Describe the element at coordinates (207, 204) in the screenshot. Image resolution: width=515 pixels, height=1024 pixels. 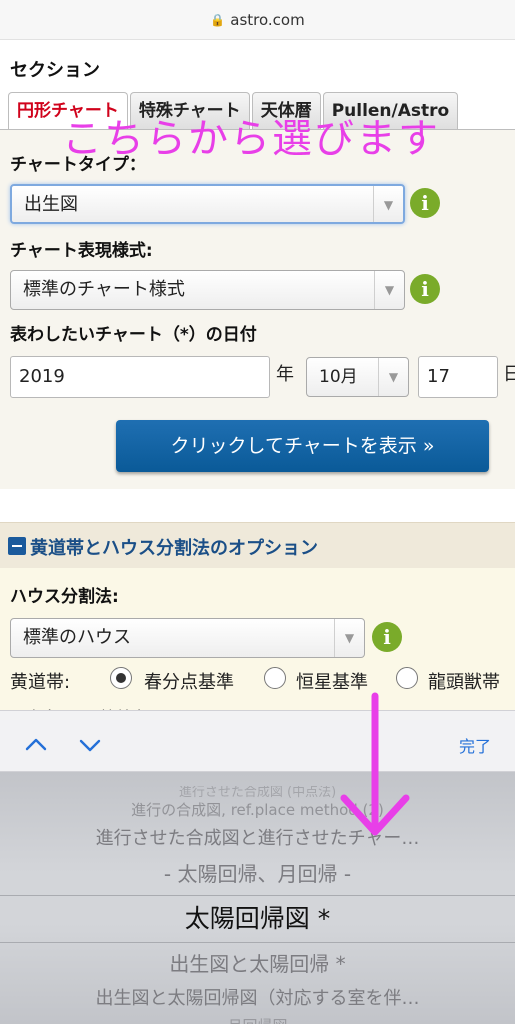
I see `chart-type-select: 出生図 ▼` at that location.